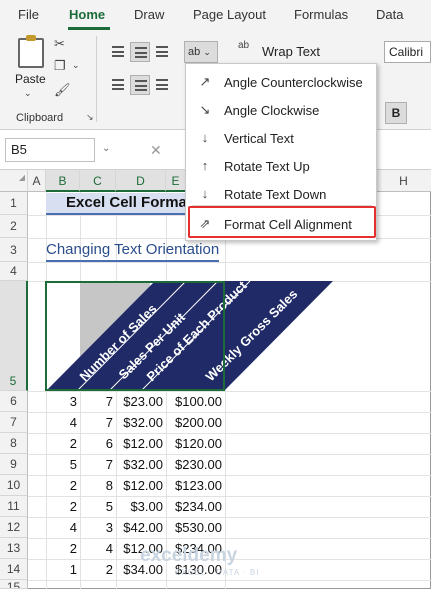 Image resolution: width=431 pixels, height=589 pixels. I want to click on cancel-icon: ✕, so click(156, 150).